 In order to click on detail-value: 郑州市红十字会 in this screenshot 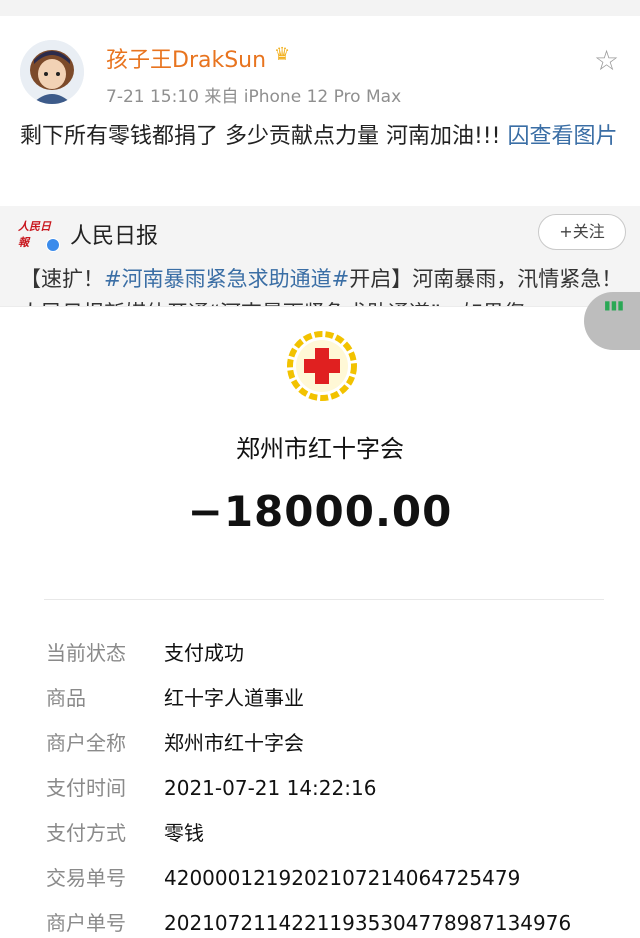, I will do `click(234, 743)`.